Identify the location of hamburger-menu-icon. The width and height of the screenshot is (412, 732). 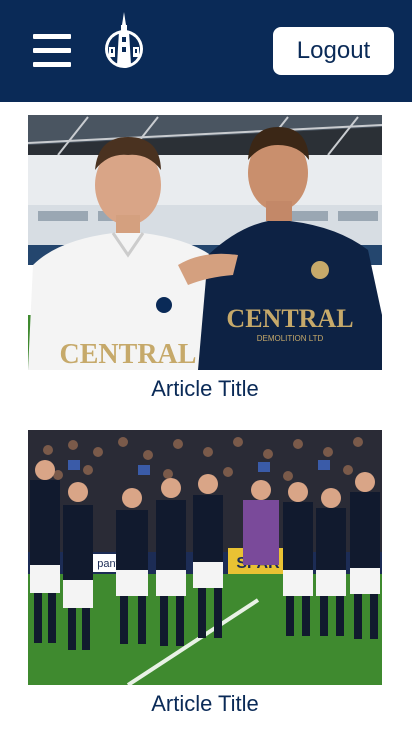
(52, 50).